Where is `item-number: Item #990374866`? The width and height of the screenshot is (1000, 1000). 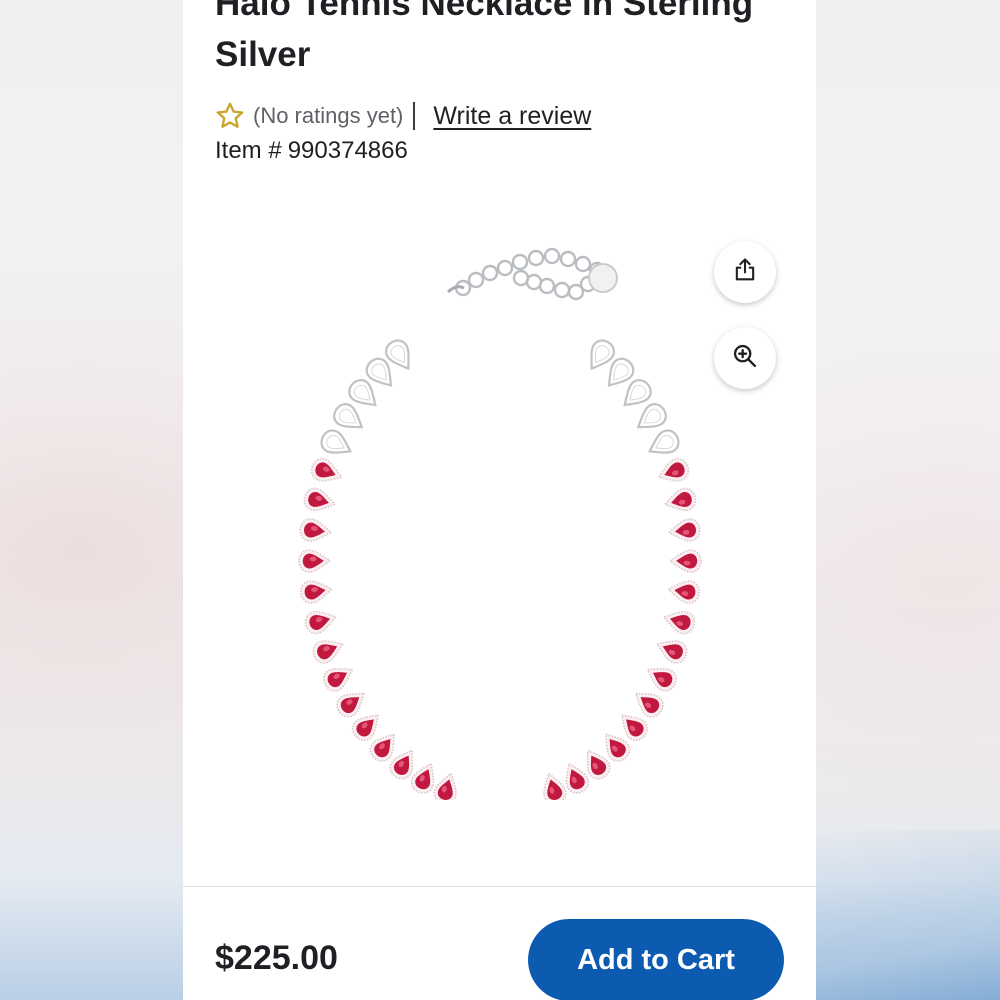 item-number: Item #990374866 is located at coordinates (311, 151).